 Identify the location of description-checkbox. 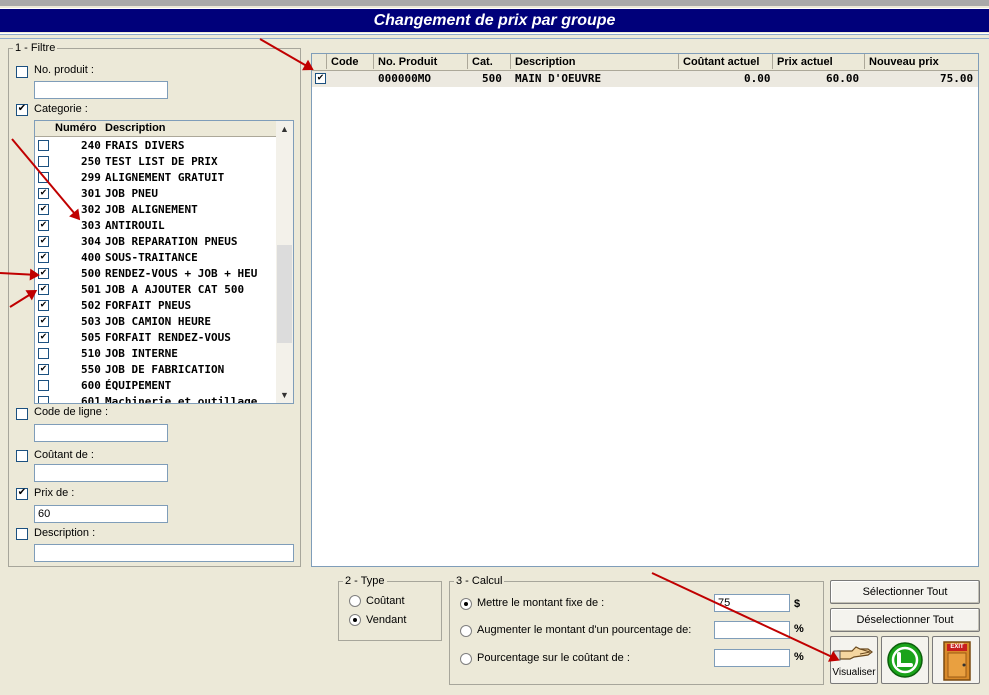
(22, 534).